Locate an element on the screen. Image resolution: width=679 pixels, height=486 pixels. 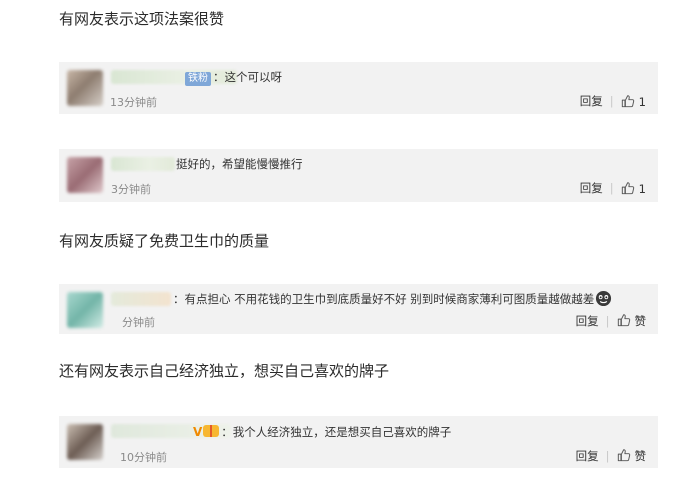
comment-text: ：有点担心 不用花钱的卫生巾到底质量好不好 别到时候商家薄利可图质量越做越差 is located at coordinates (392, 298).